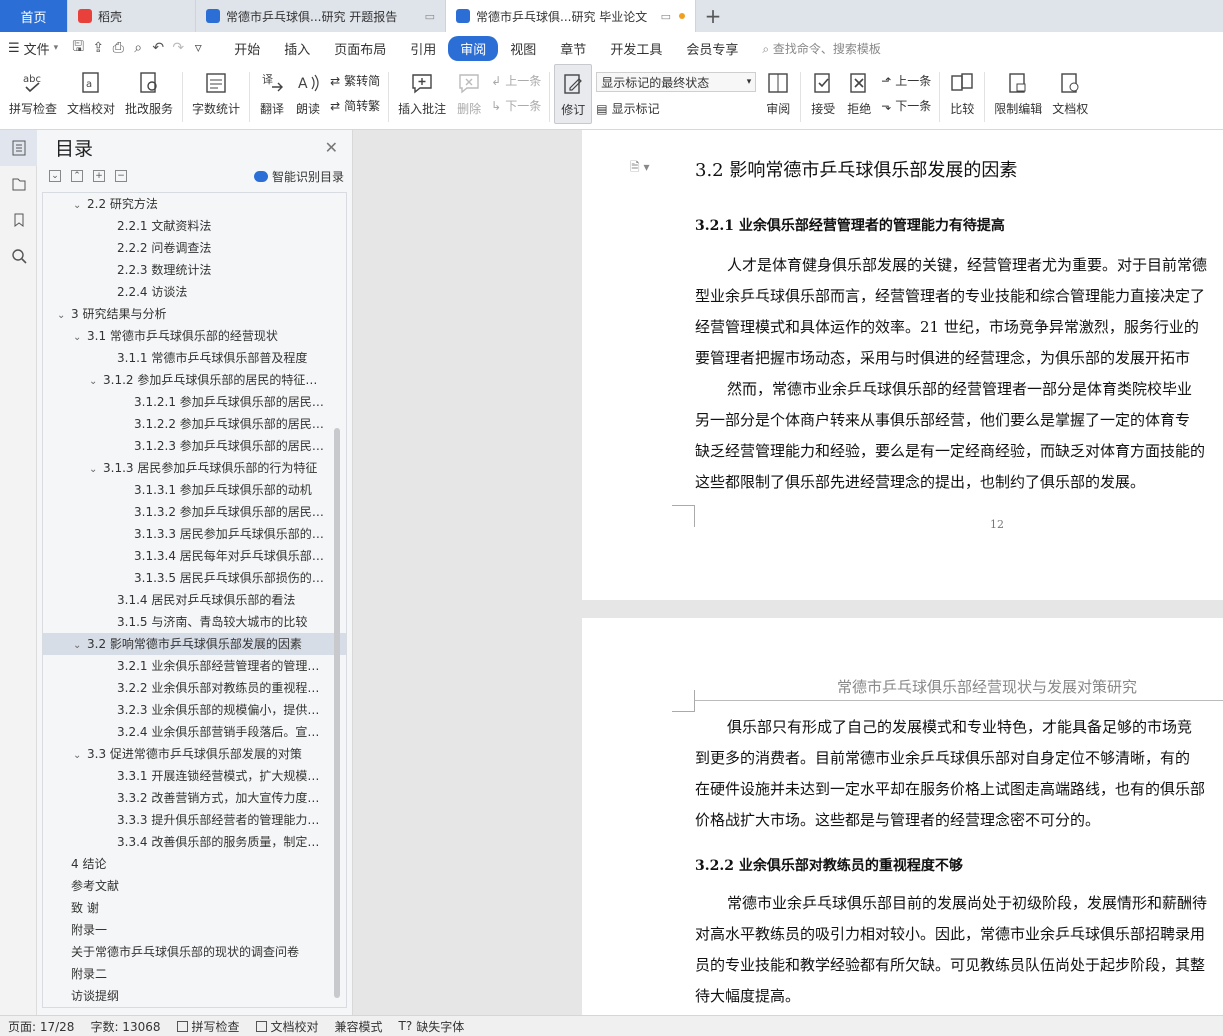 This screenshot has width=1223, height=1036. What do you see at coordinates (18, 256) in the screenshot?
I see `search-icon` at bounding box center [18, 256].